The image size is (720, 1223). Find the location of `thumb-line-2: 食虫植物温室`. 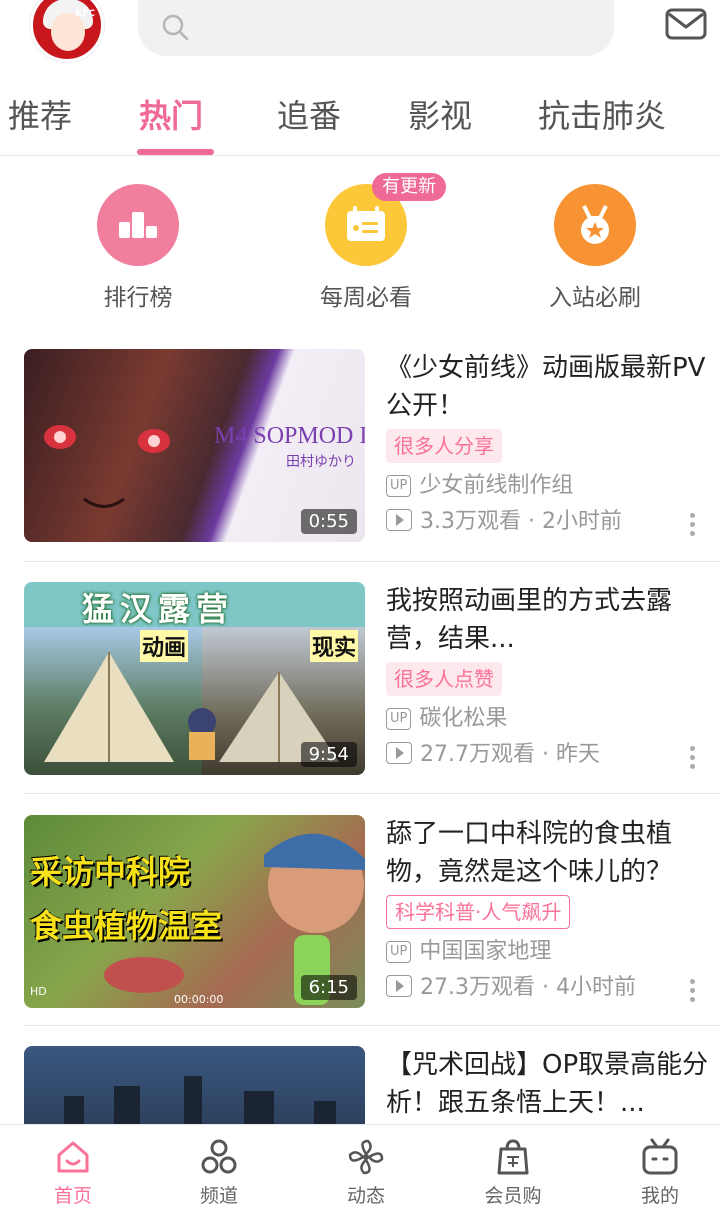

thumb-line-2: 食虫植物温室 is located at coordinates (126, 926).